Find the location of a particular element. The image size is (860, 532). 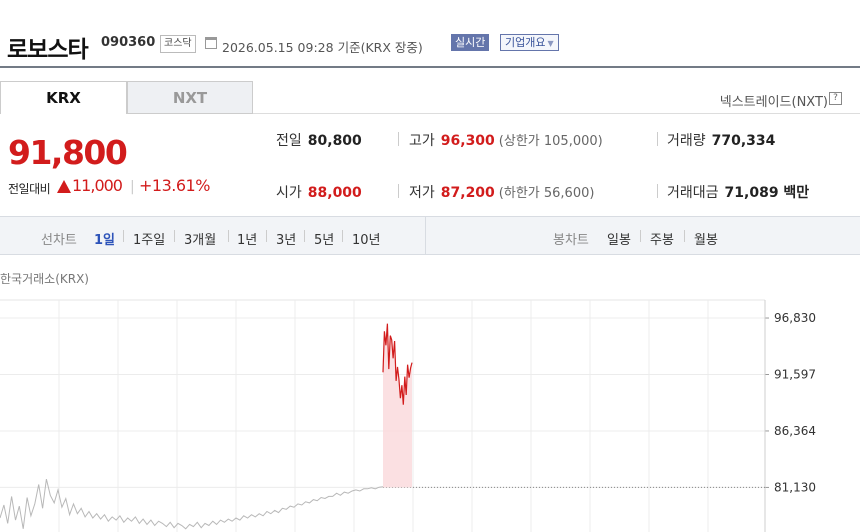

y-tick-label: 91,597 is located at coordinates (795, 374).